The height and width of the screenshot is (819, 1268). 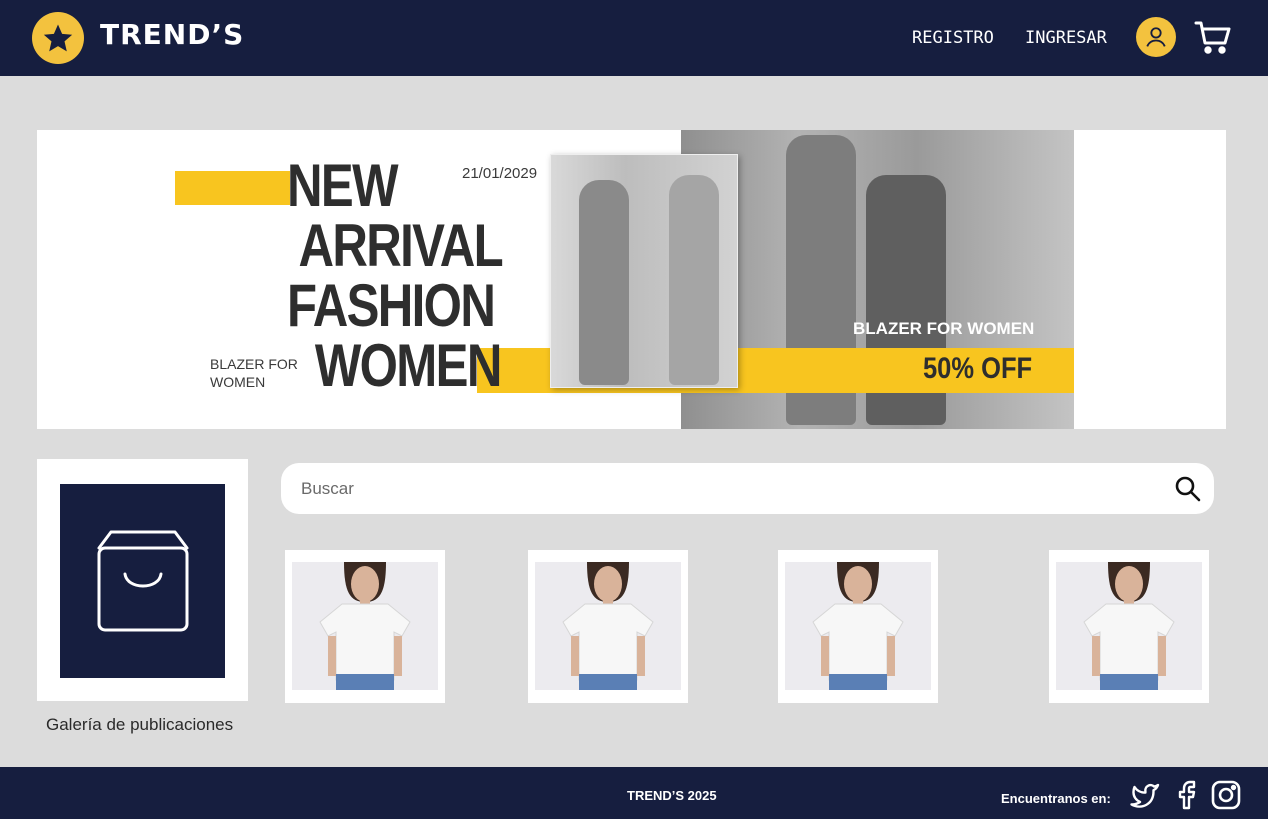 What do you see at coordinates (1226, 795) in the screenshot?
I see `instagram-icon` at bounding box center [1226, 795].